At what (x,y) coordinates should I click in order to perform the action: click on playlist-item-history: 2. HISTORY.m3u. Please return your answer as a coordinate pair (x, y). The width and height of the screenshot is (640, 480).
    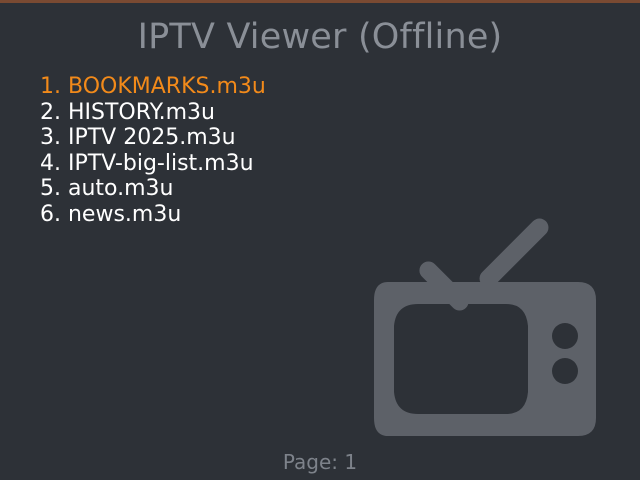
    Looking at the image, I should click on (153, 113).